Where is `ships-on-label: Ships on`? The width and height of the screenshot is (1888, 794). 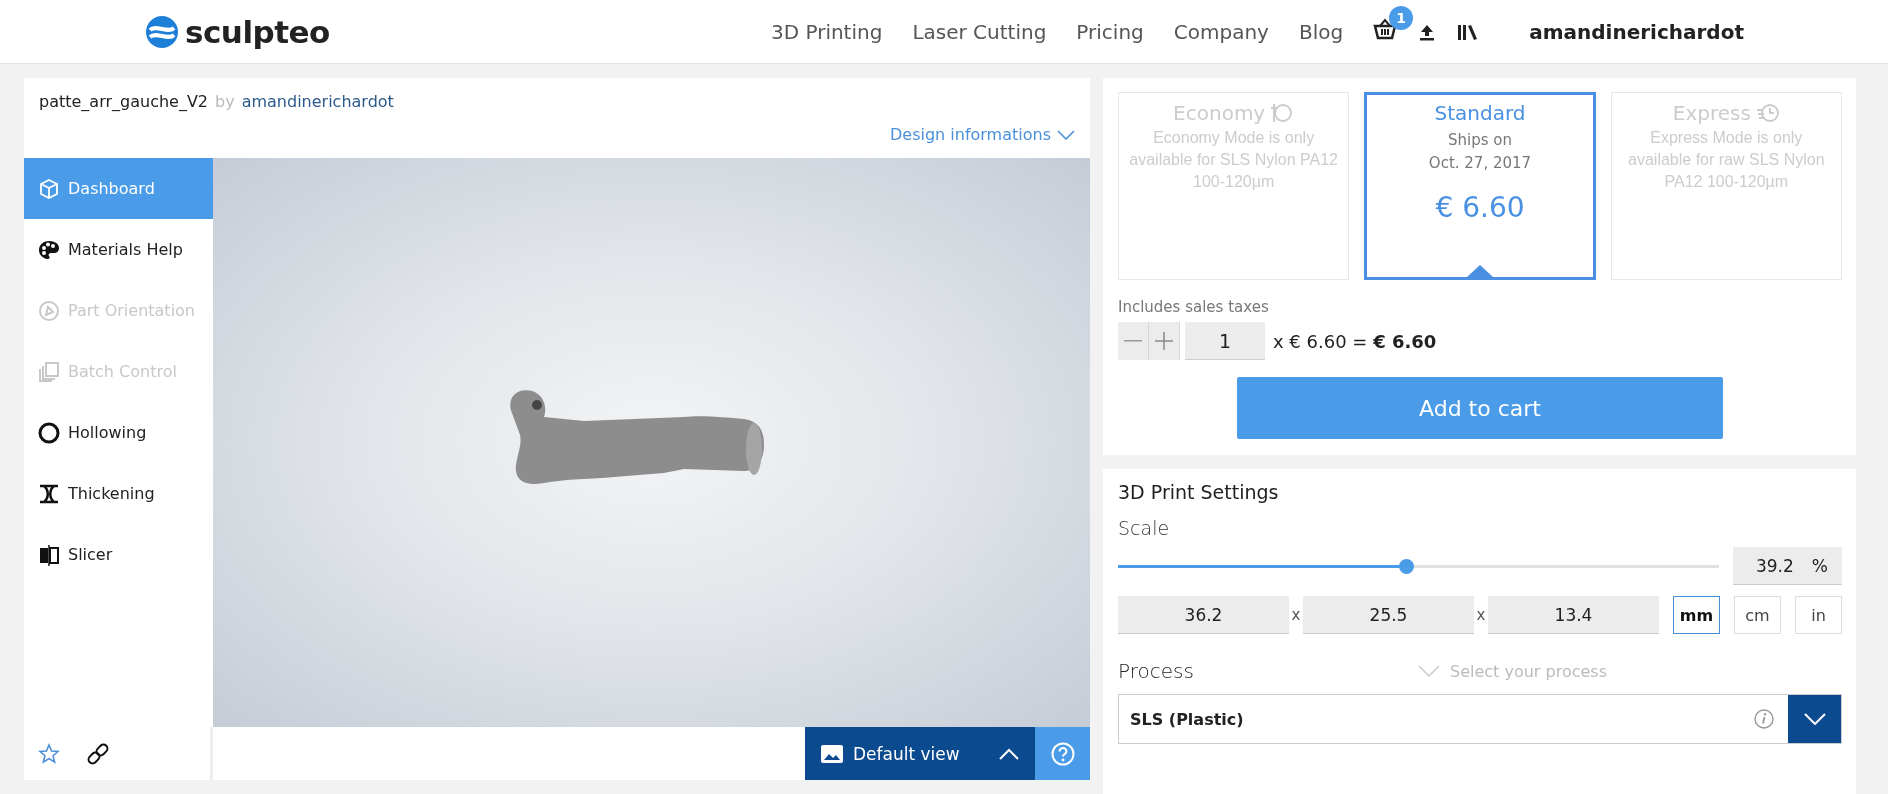 ships-on-label: Ships on is located at coordinates (1480, 140).